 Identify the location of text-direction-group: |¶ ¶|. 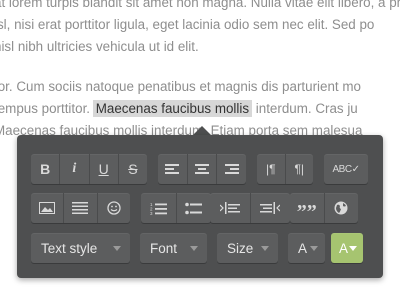
(285, 169).